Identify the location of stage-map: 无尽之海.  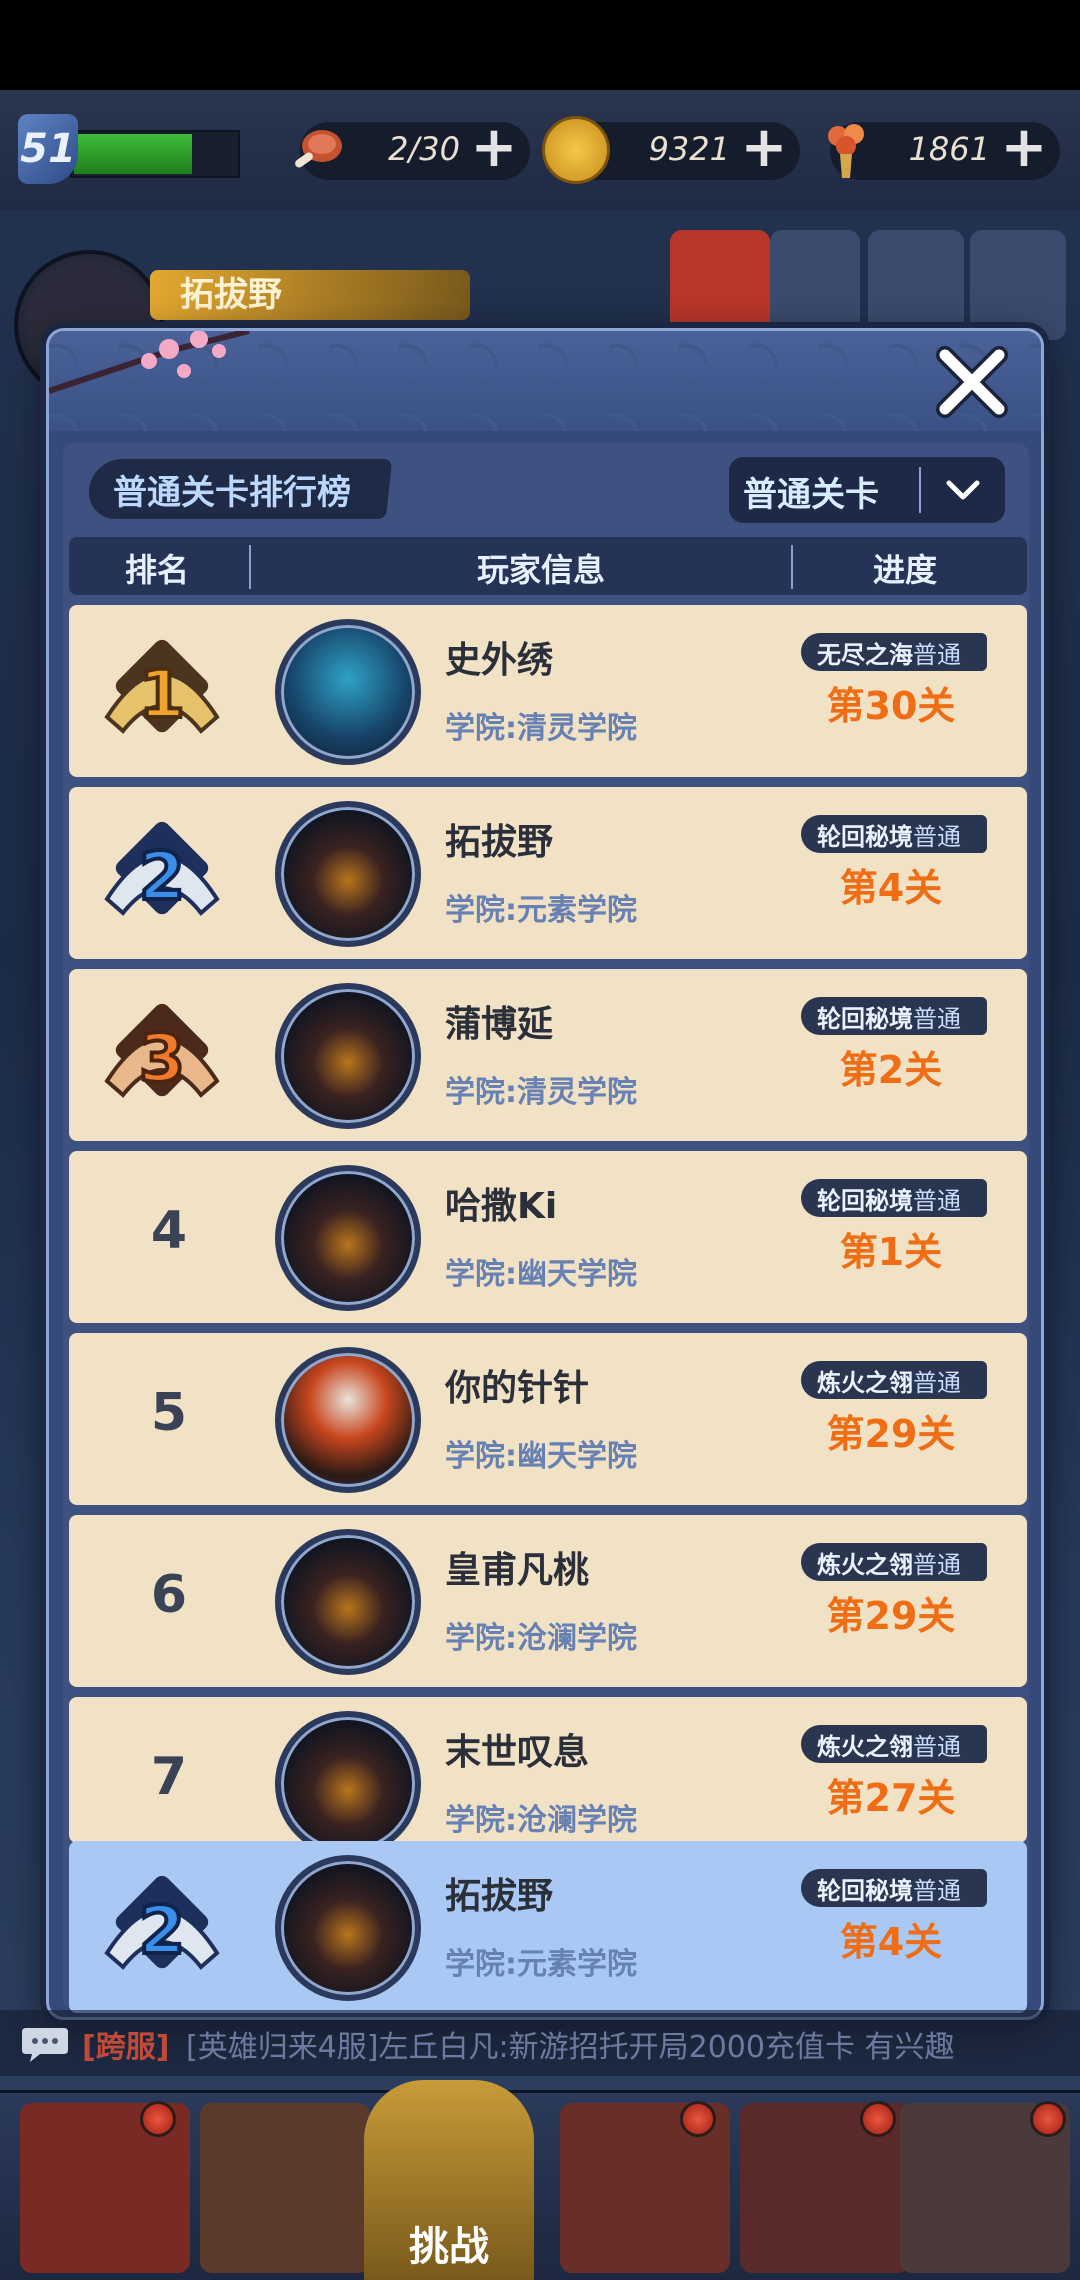
(865, 655).